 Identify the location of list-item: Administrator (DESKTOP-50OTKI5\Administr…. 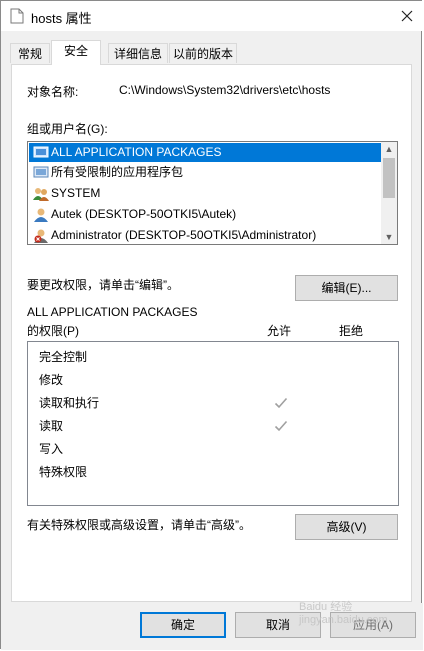
(205, 235).